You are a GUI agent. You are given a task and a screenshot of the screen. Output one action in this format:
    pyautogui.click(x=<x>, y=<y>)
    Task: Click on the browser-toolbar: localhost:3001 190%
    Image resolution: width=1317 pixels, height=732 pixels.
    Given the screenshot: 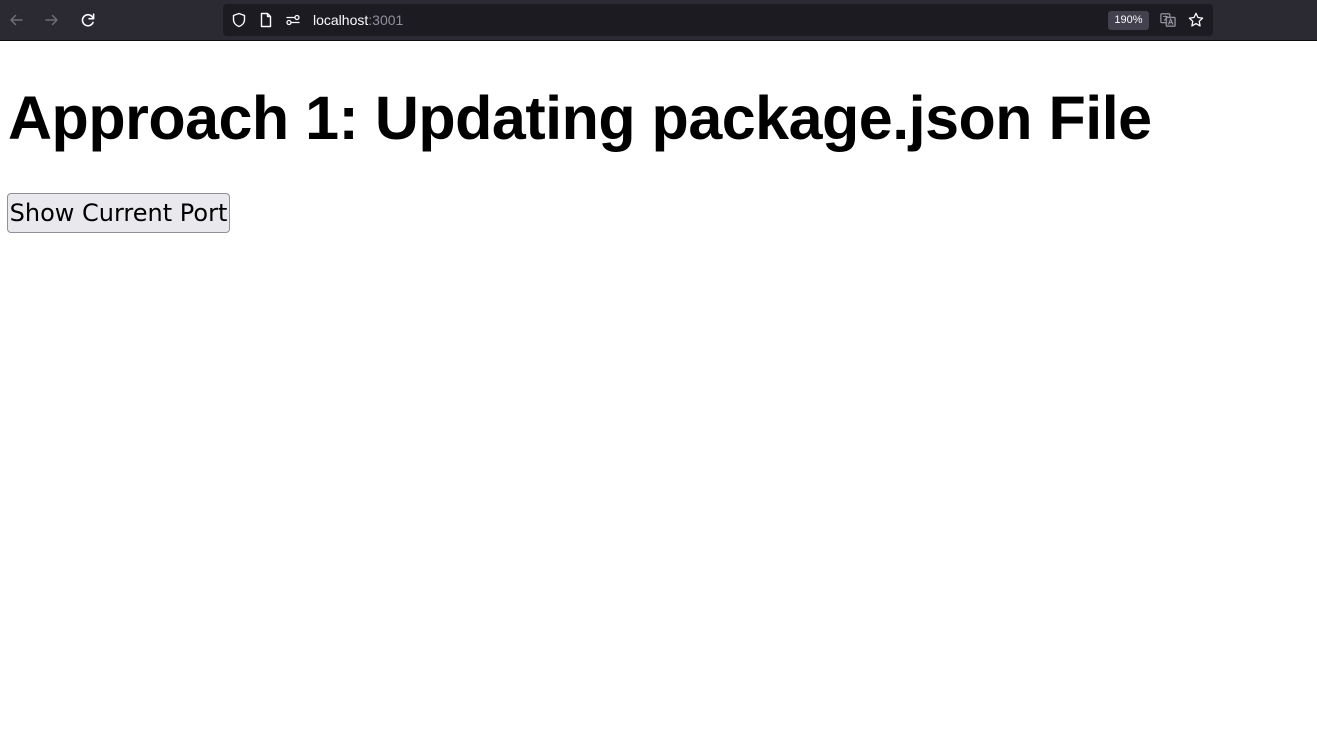 What is the action you would take?
    pyautogui.click(x=658, y=20)
    